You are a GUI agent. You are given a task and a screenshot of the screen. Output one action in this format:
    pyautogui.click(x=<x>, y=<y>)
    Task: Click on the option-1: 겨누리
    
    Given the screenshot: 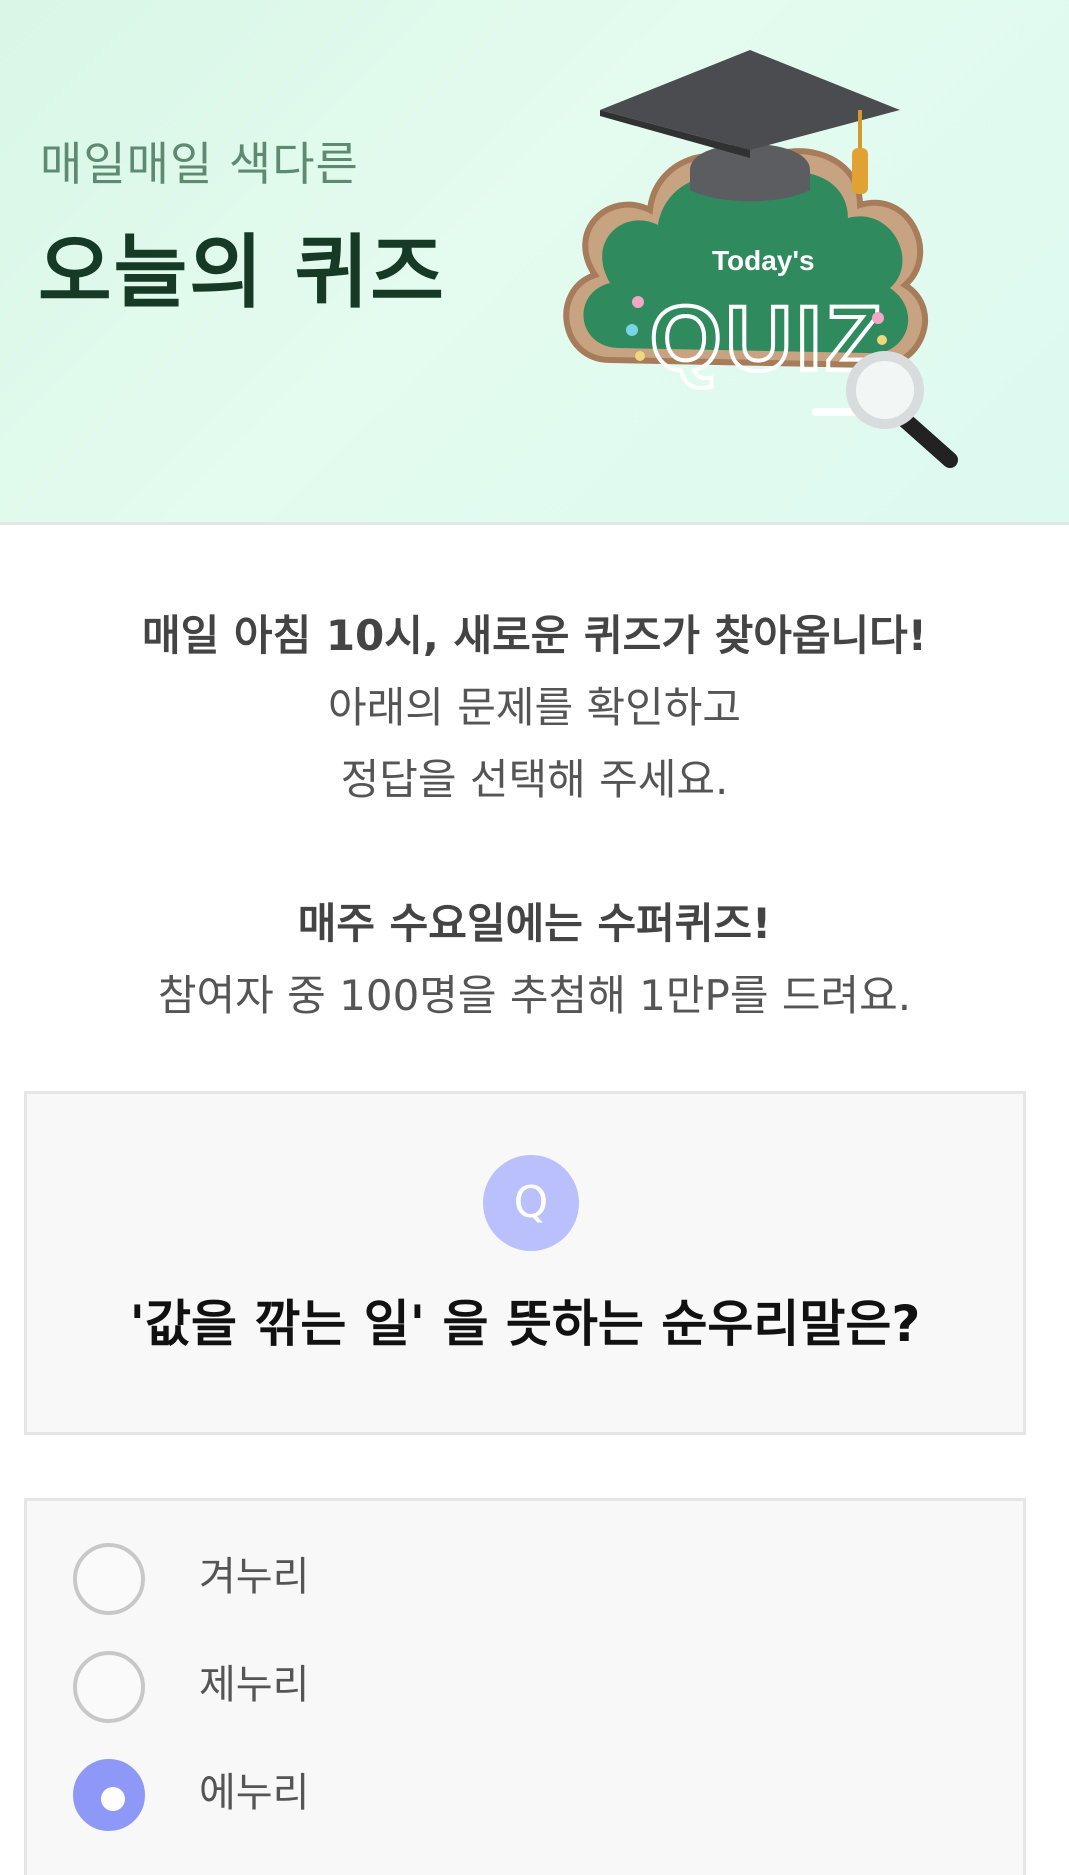 What is the action you would take?
    pyautogui.click(x=523, y=1581)
    